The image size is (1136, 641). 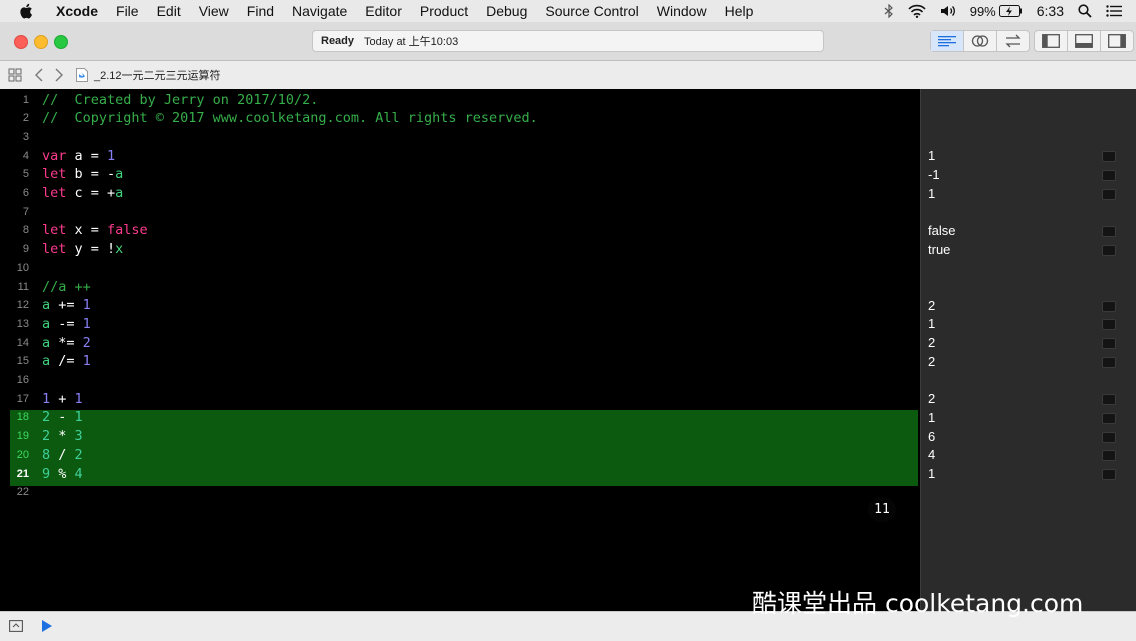 I want to click on token-num: 9, so click(x=46, y=473).